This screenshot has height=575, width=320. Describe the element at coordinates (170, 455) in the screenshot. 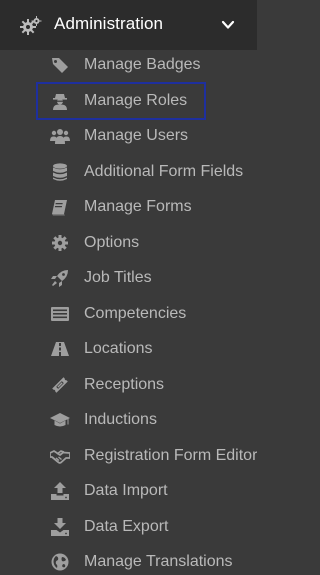

I see `menu-item-label: Registration Form Editor` at that location.